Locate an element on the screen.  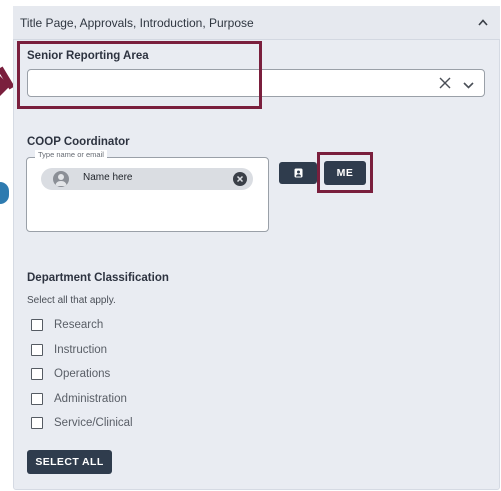
remove-chip-icon is located at coordinates (240, 179).